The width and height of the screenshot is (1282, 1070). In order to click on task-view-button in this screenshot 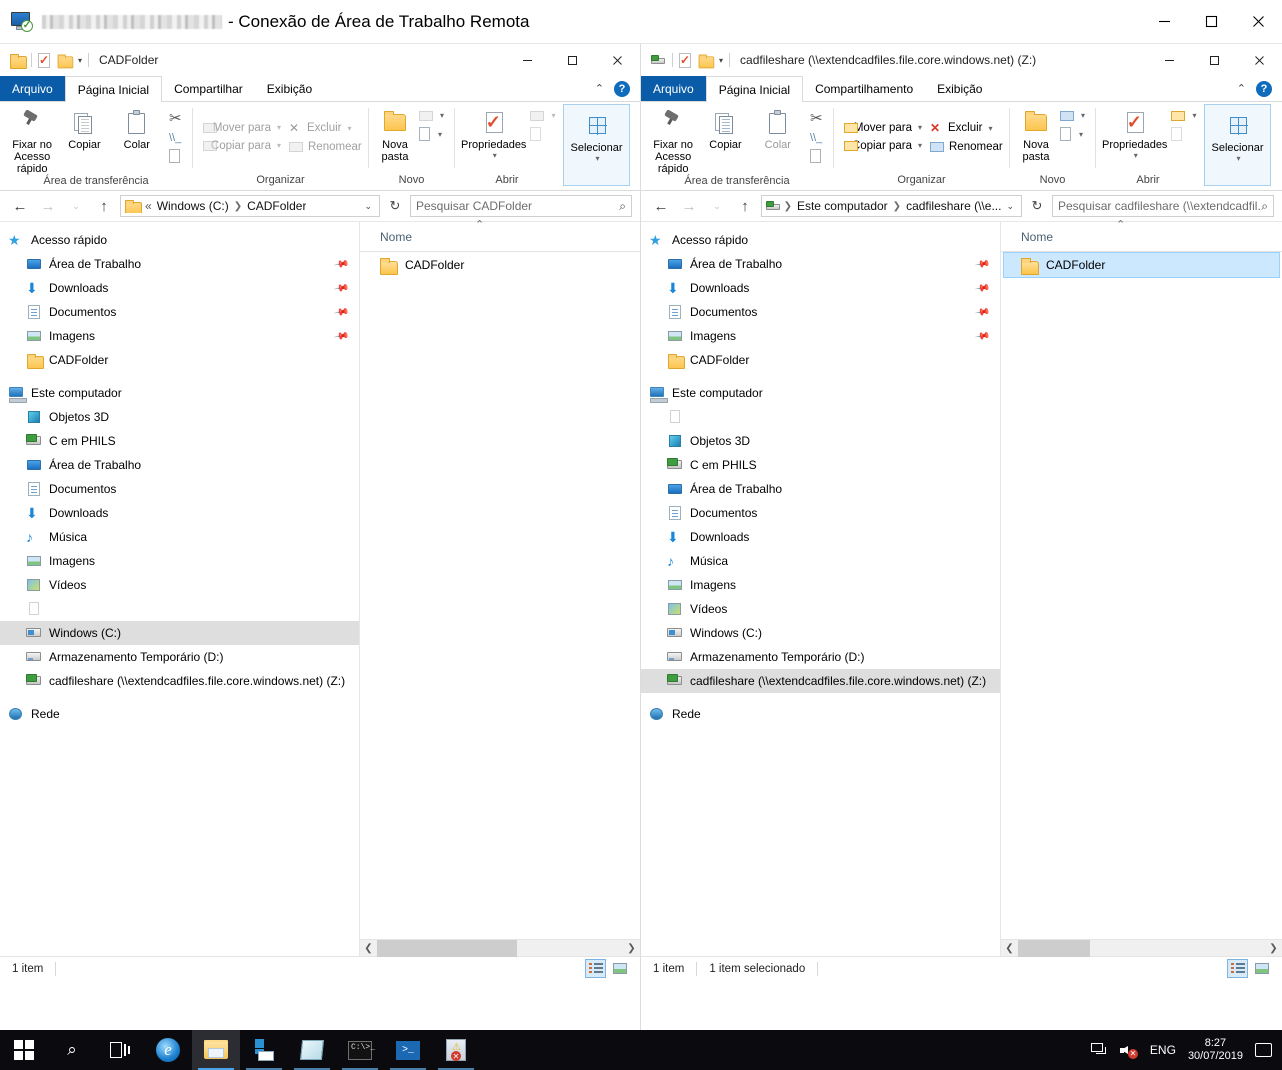, I will do `click(120, 1050)`.